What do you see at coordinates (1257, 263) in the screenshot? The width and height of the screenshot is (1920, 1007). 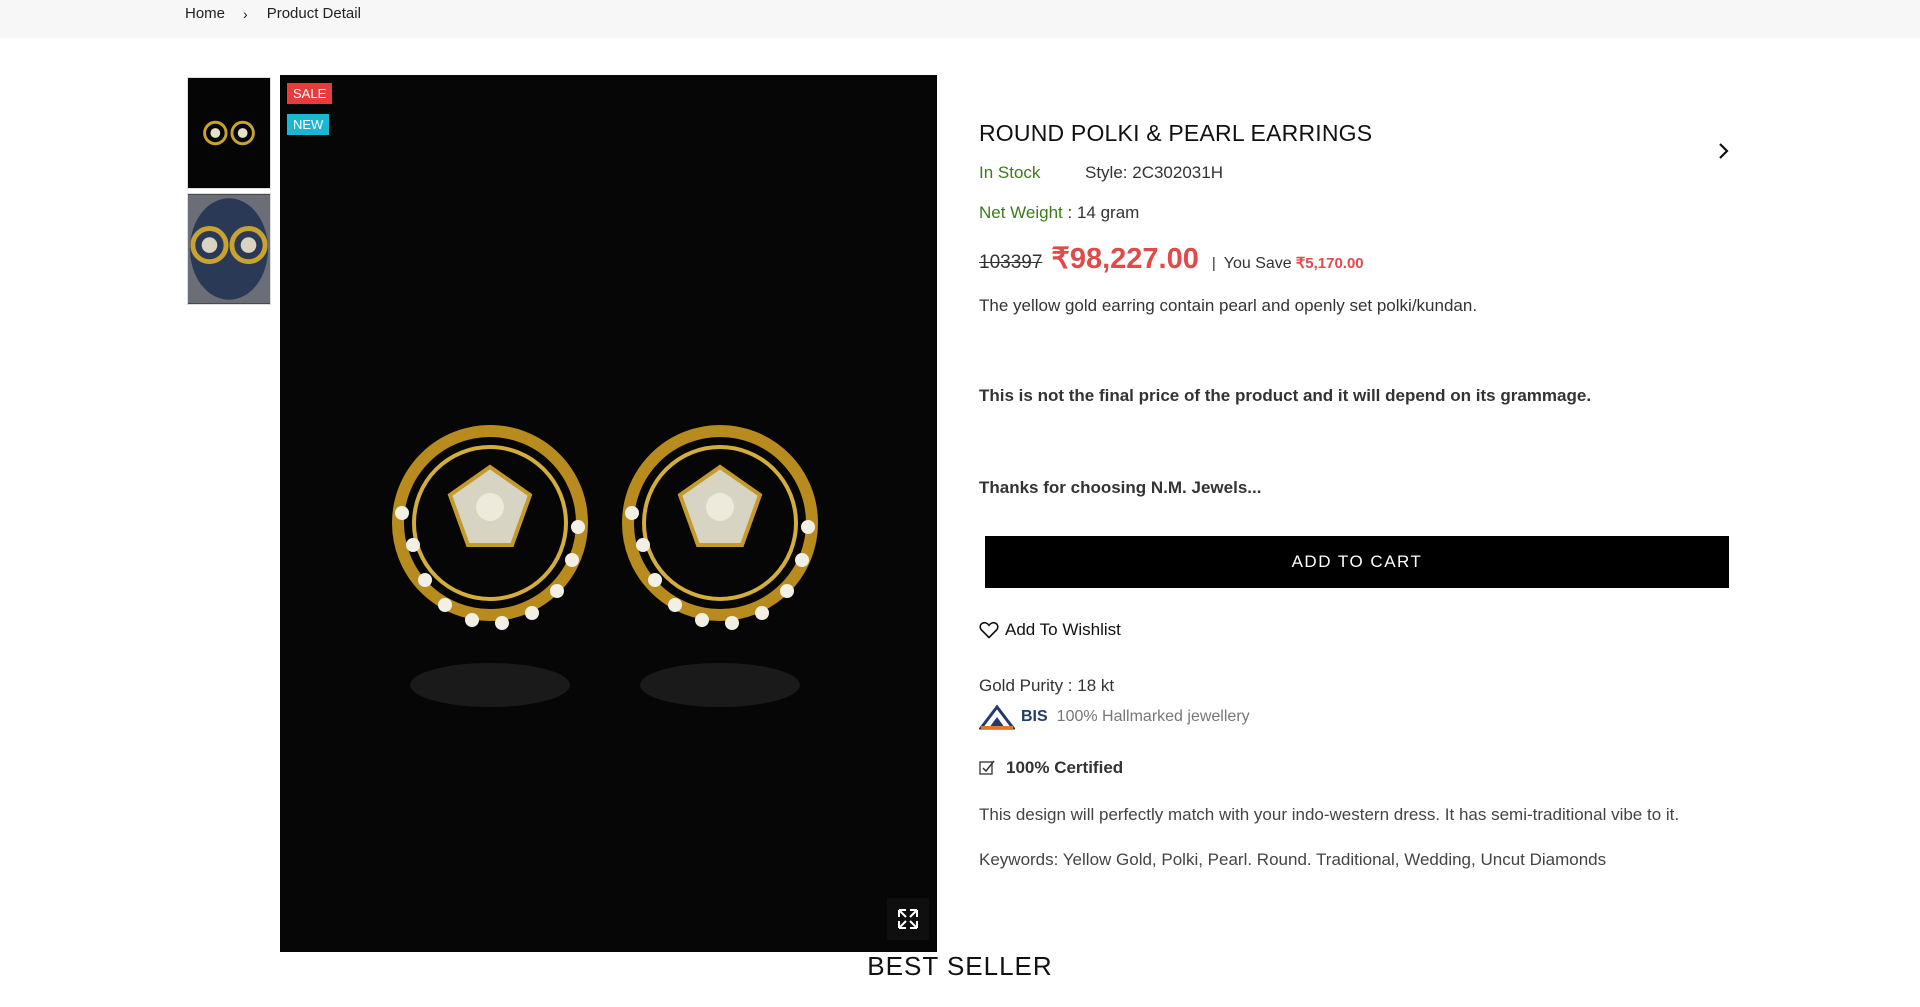 I see `savings-label: You Save` at bounding box center [1257, 263].